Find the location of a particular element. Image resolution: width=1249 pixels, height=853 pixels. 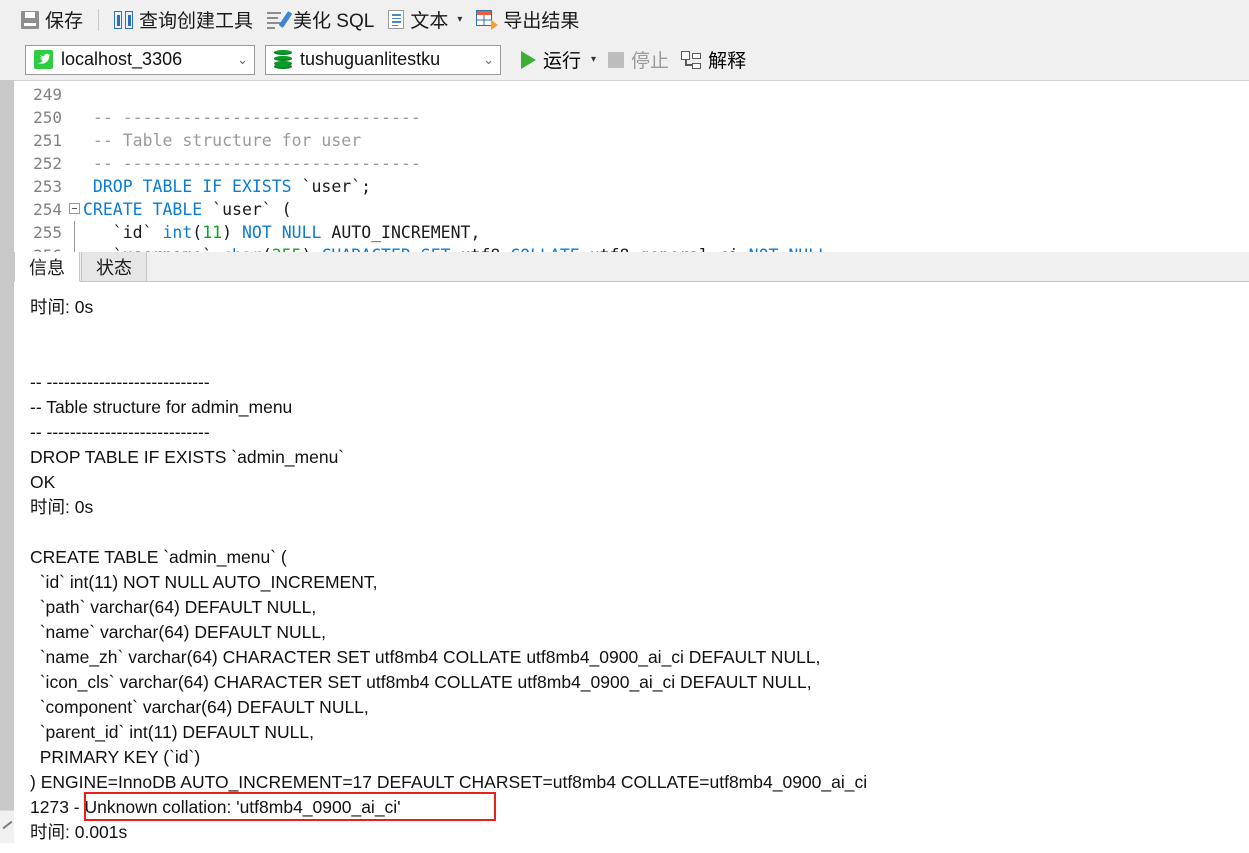

vertical-scrollbar is located at coordinates (7, 445).